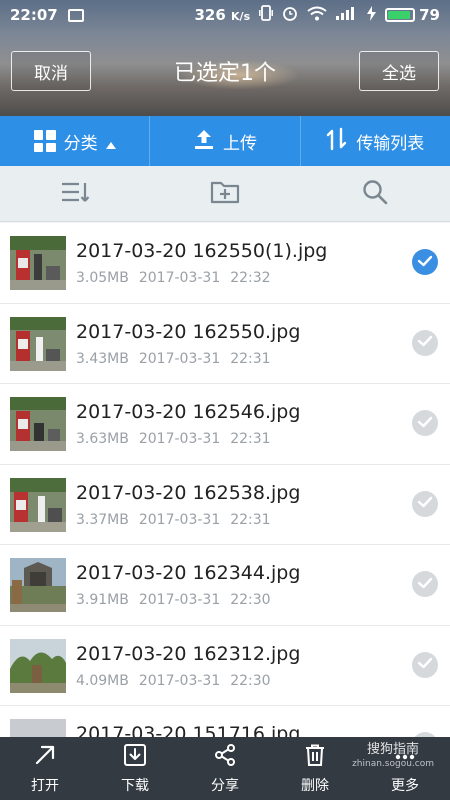 Image resolution: width=450 pixels, height=800 pixels. Describe the element at coordinates (222, 15) in the screenshot. I see `network-speed: 326 K/s` at that location.